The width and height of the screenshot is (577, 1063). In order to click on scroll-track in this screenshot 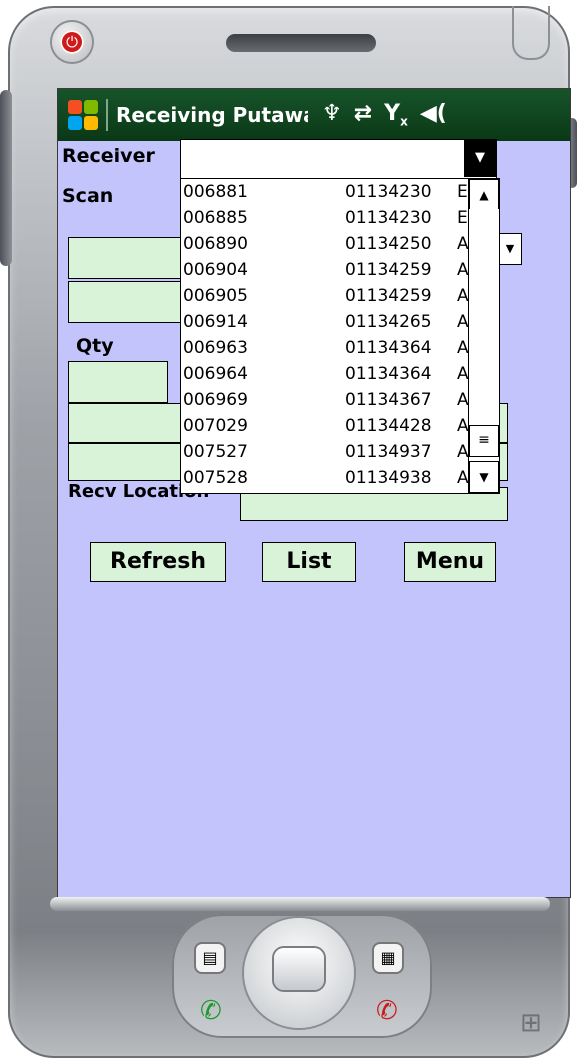, I will do `click(484, 317)`.